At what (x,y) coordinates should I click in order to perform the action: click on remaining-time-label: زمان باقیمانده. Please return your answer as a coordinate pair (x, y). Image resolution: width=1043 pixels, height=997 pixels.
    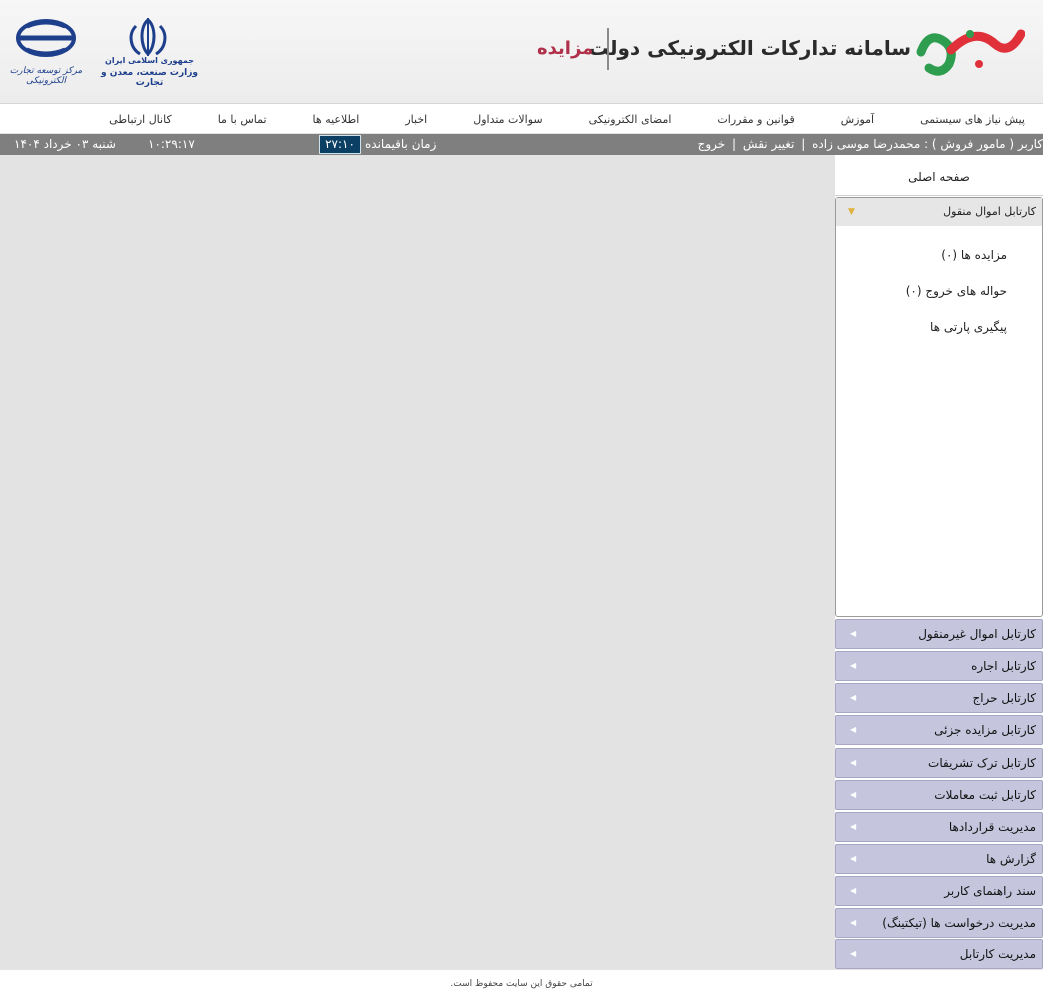
    Looking at the image, I should click on (401, 144).